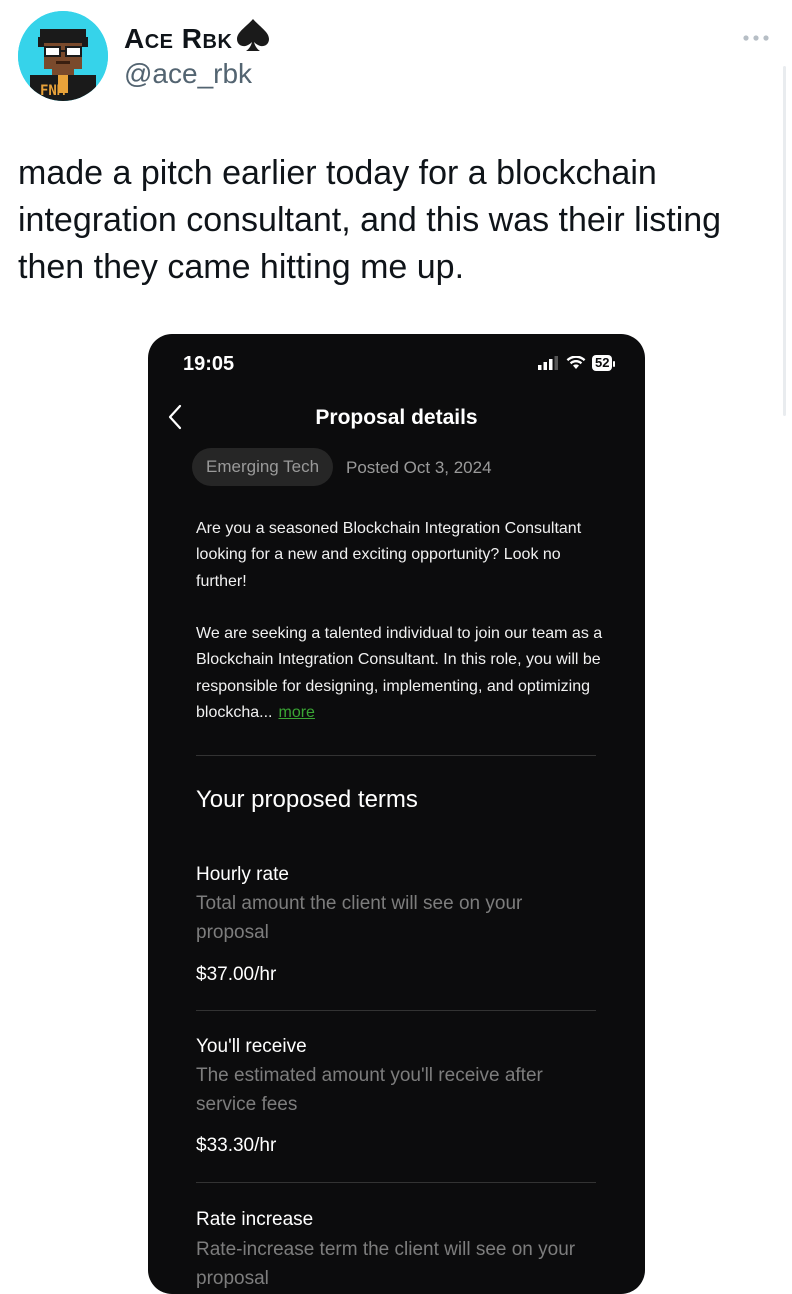 This screenshot has height=1294, width=792. I want to click on battery-icon: 52, so click(604, 363).